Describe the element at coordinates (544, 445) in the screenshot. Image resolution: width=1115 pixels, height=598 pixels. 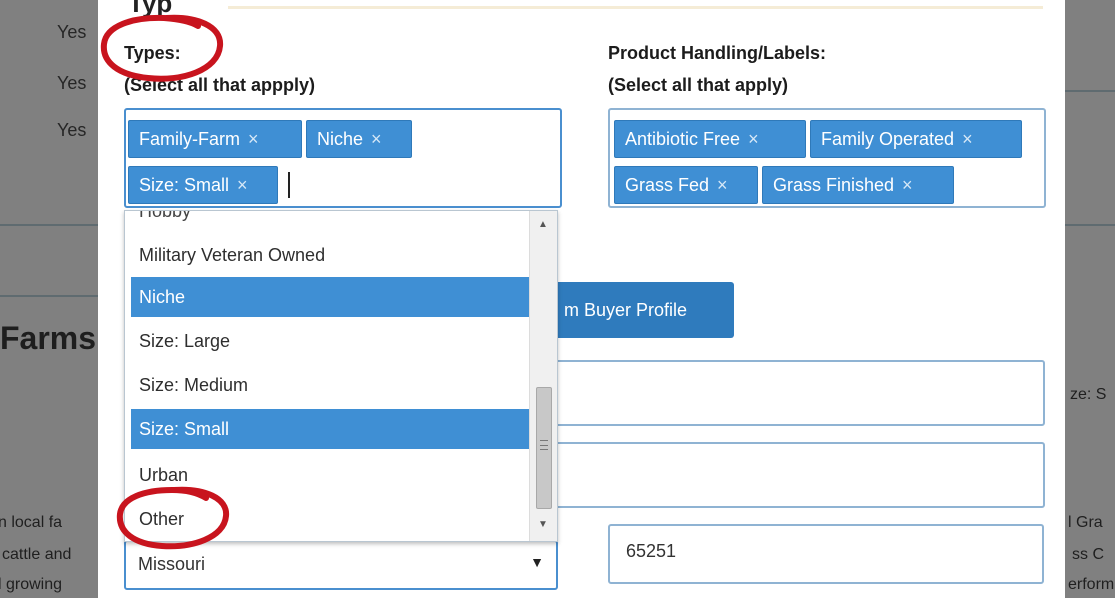
I see `grip-icon` at that location.